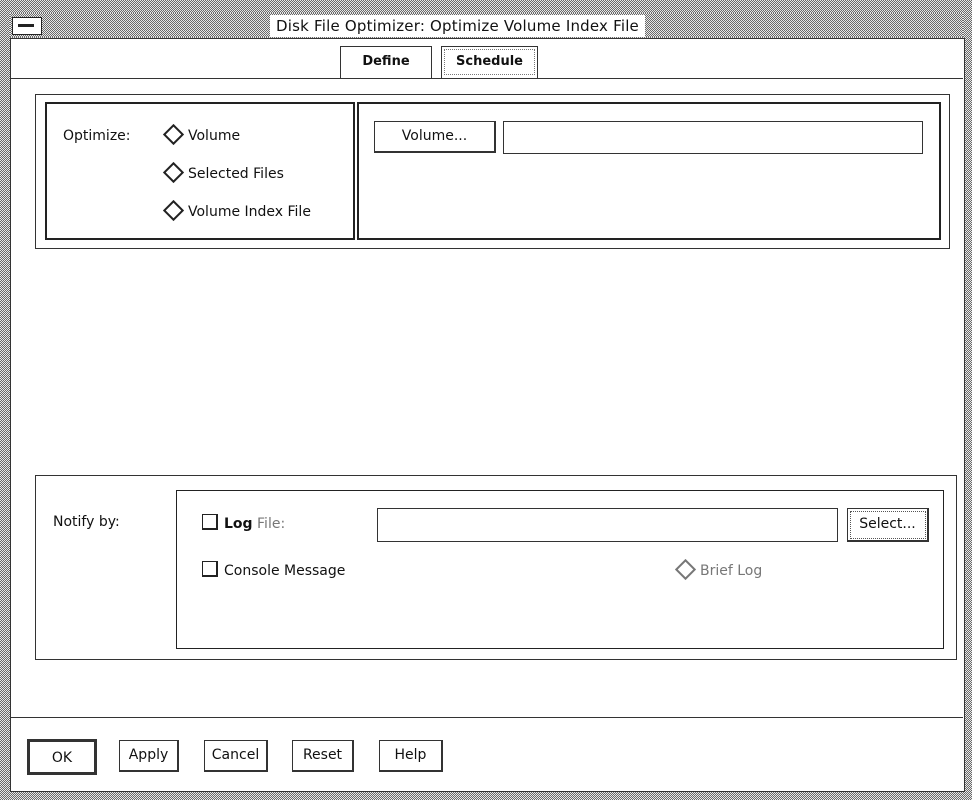  What do you see at coordinates (731, 571) in the screenshot?
I see `brief-log-label: Brief Log` at bounding box center [731, 571].